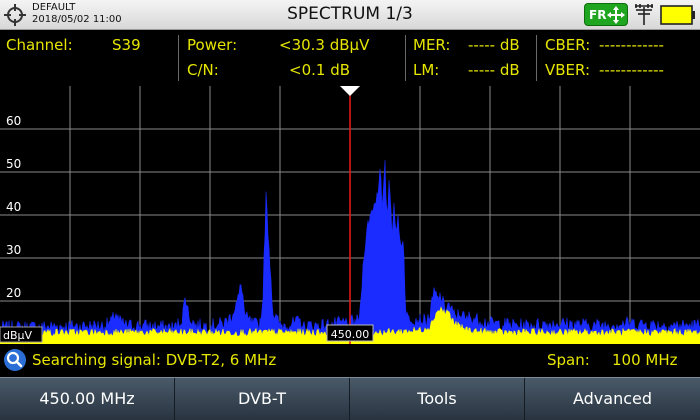 This screenshot has width=700, height=420. What do you see at coordinates (13, 164) in the screenshot?
I see `y-tick-label: 50` at bounding box center [13, 164].